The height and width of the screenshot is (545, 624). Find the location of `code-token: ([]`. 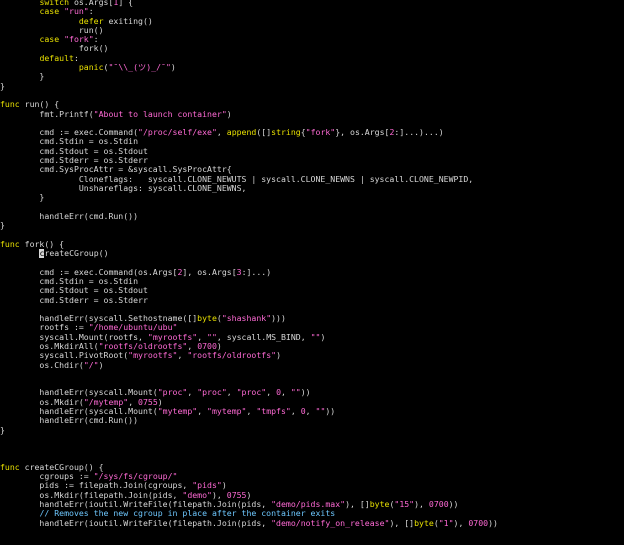

code-token: ([] is located at coordinates (264, 132).